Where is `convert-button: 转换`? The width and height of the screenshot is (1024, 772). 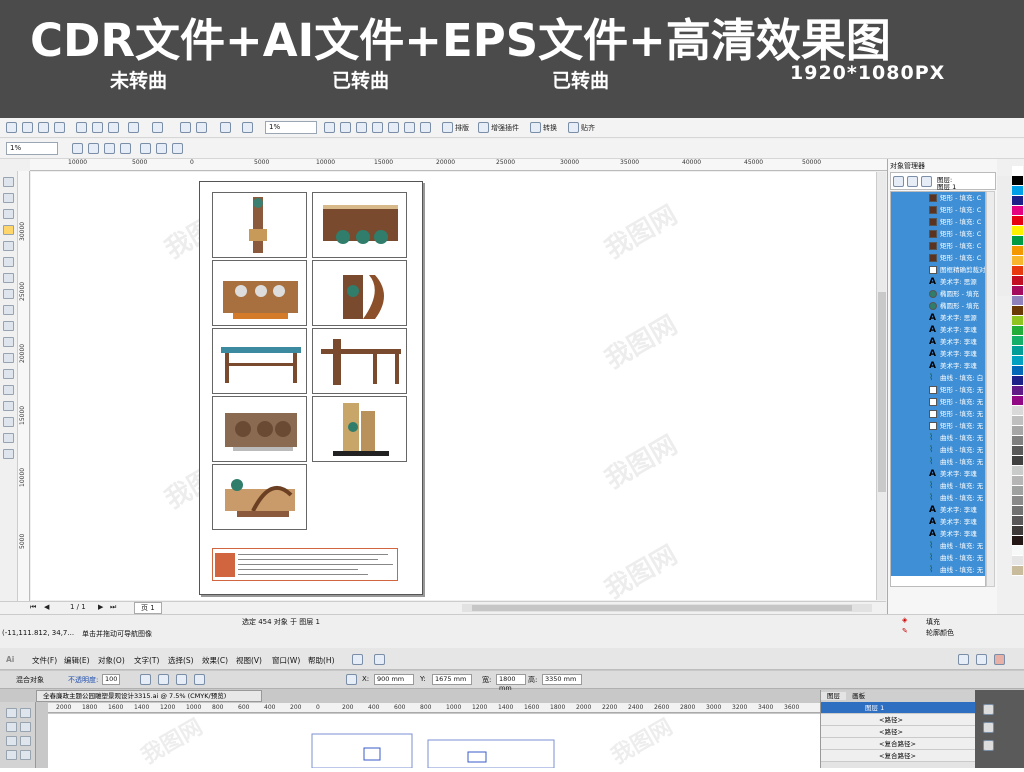 convert-button: 转换 is located at coordinates (550, 128).